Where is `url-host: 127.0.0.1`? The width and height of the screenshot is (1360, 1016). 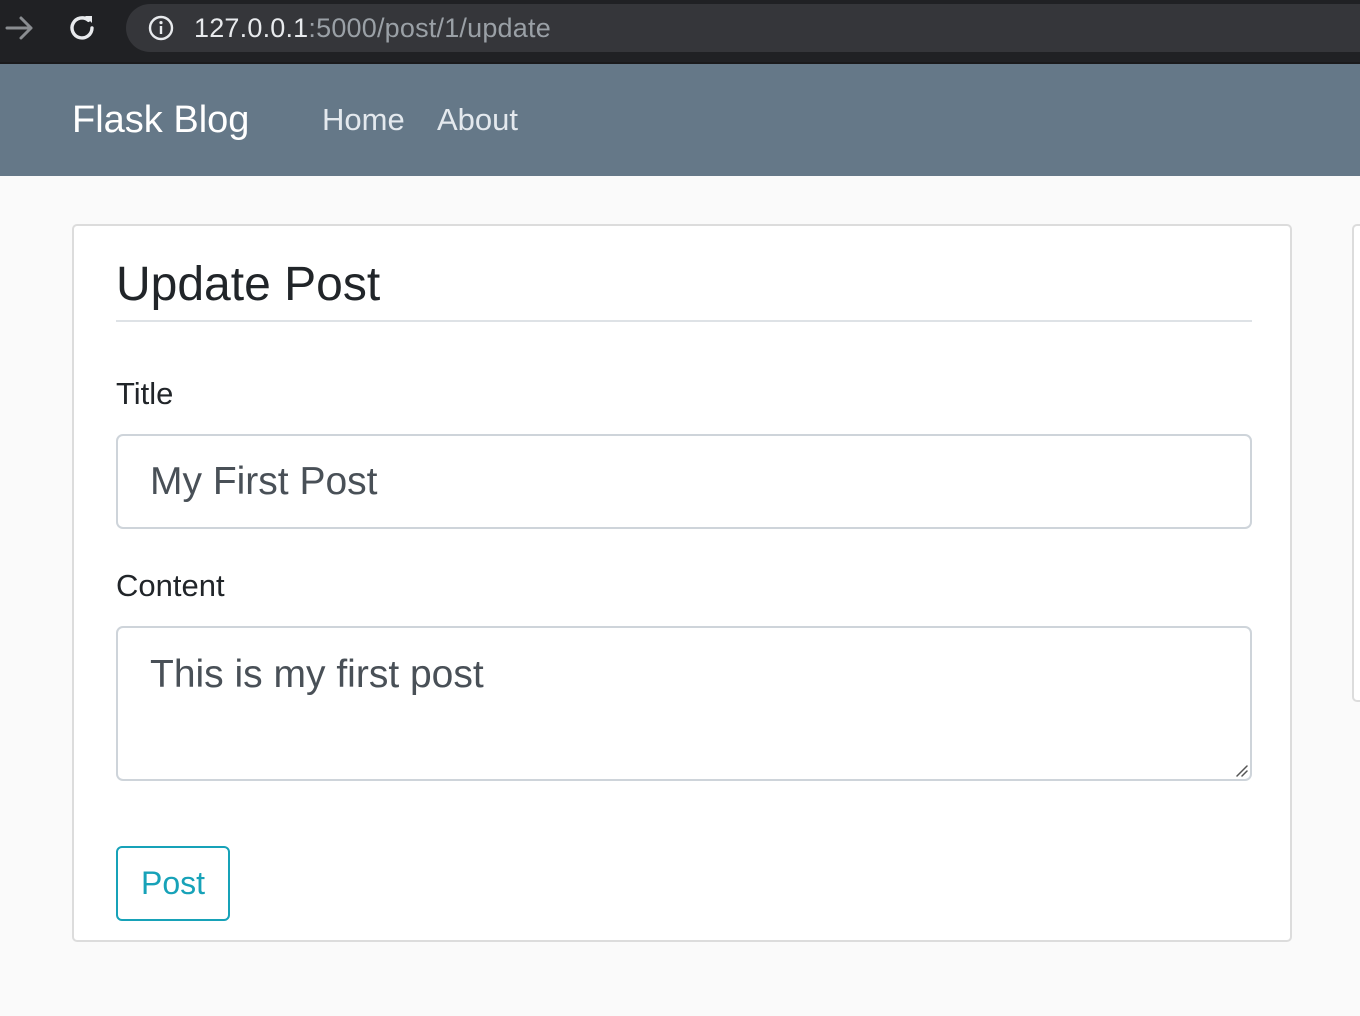
url-host: 127.0.0.1 is located at coordinates (251, 28).